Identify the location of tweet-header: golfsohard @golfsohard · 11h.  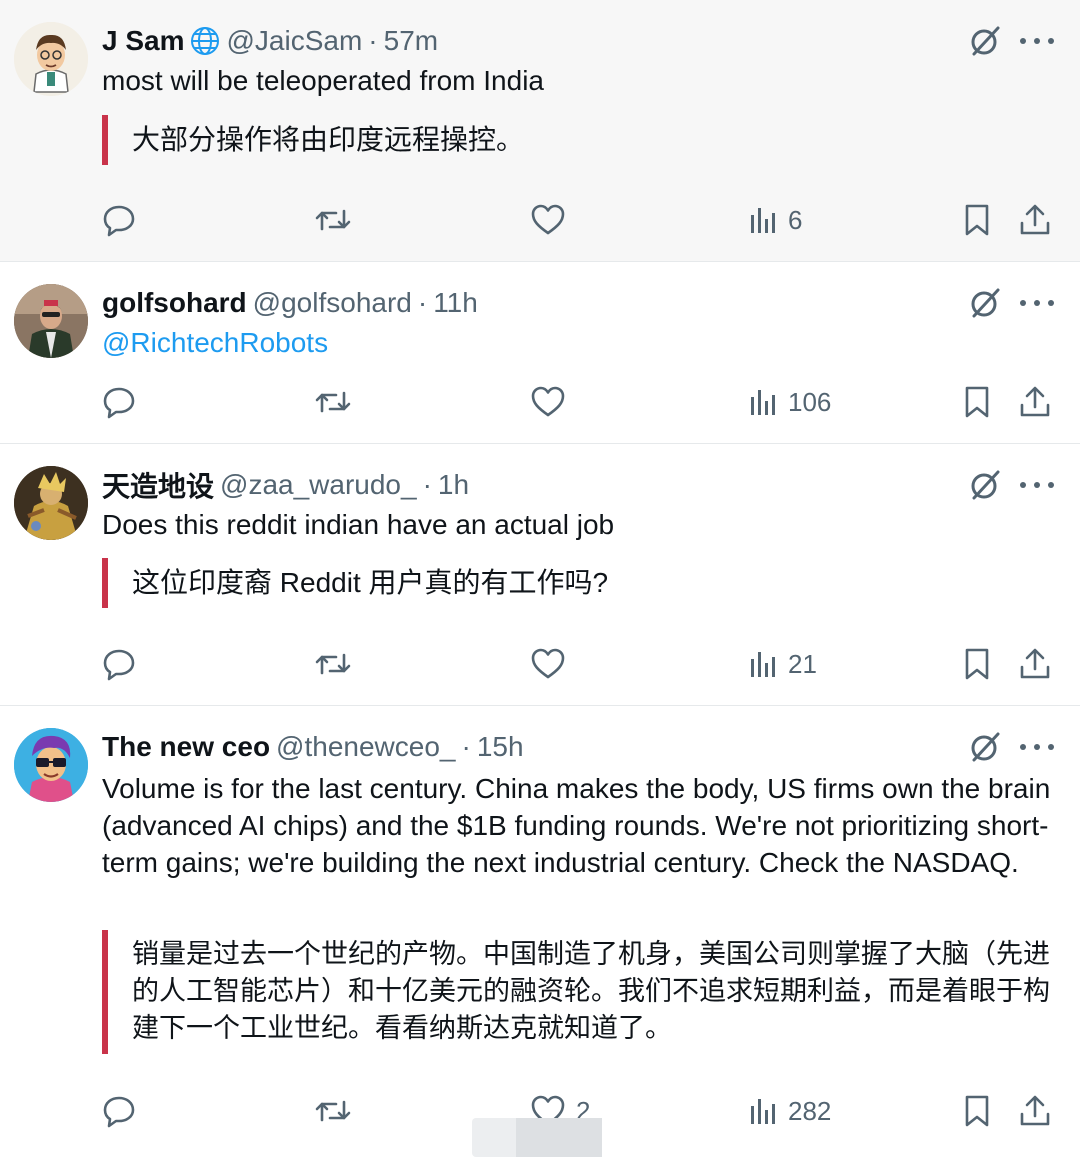
(290, 303).